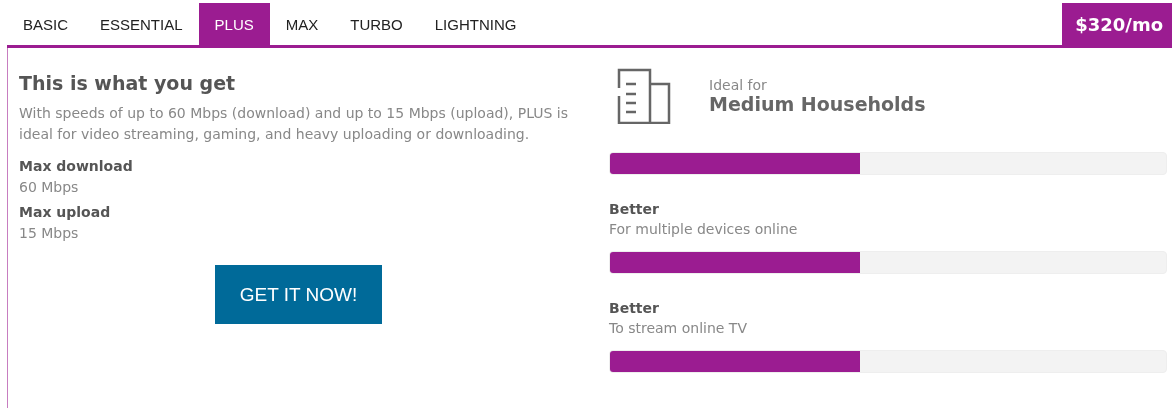 Image resolution: width=1172 pixels, height=408 pixels. I want to click on plan-tab: TURBO, so click(376, 24).